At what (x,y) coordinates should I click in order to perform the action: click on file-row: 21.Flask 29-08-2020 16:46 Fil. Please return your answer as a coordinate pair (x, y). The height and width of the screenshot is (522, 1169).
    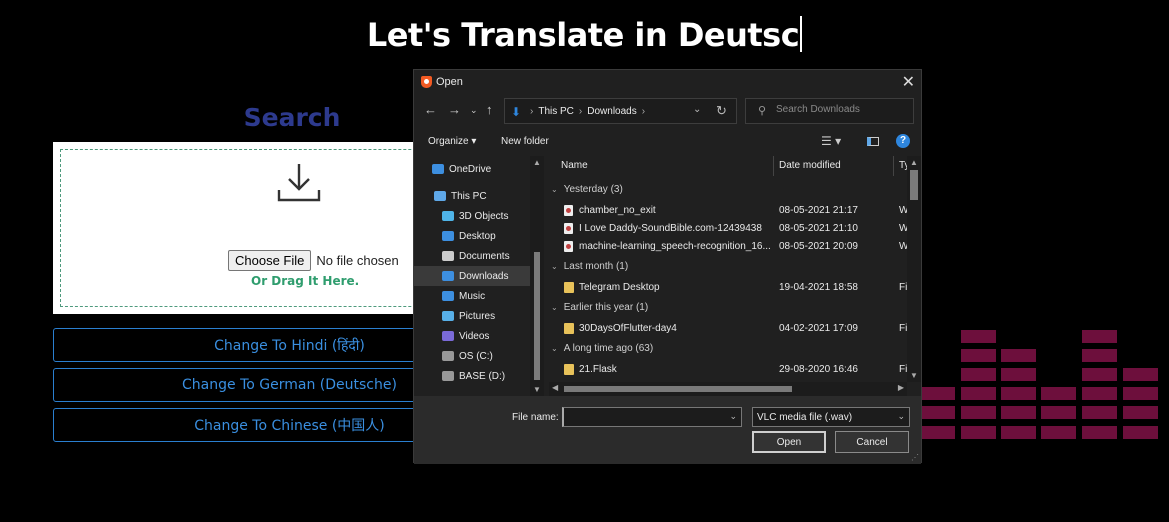
    Looking at the image, I should click on (730, 370).